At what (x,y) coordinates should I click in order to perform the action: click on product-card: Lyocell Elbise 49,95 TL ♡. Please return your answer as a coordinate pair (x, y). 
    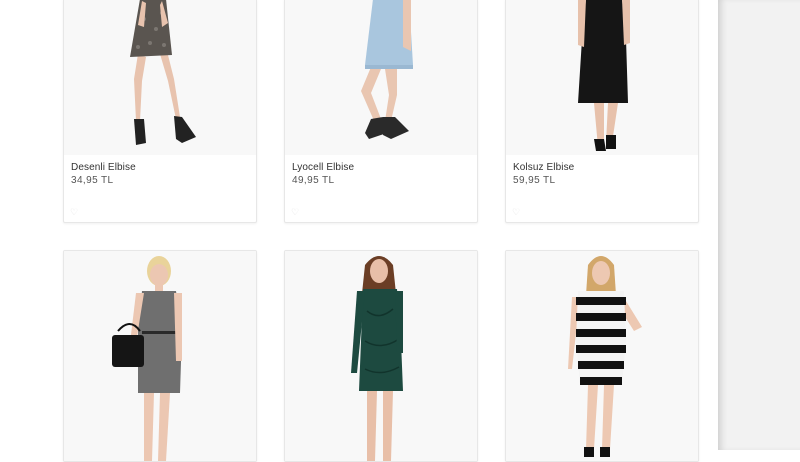
    Looking at the image, I should click on (381, 111).